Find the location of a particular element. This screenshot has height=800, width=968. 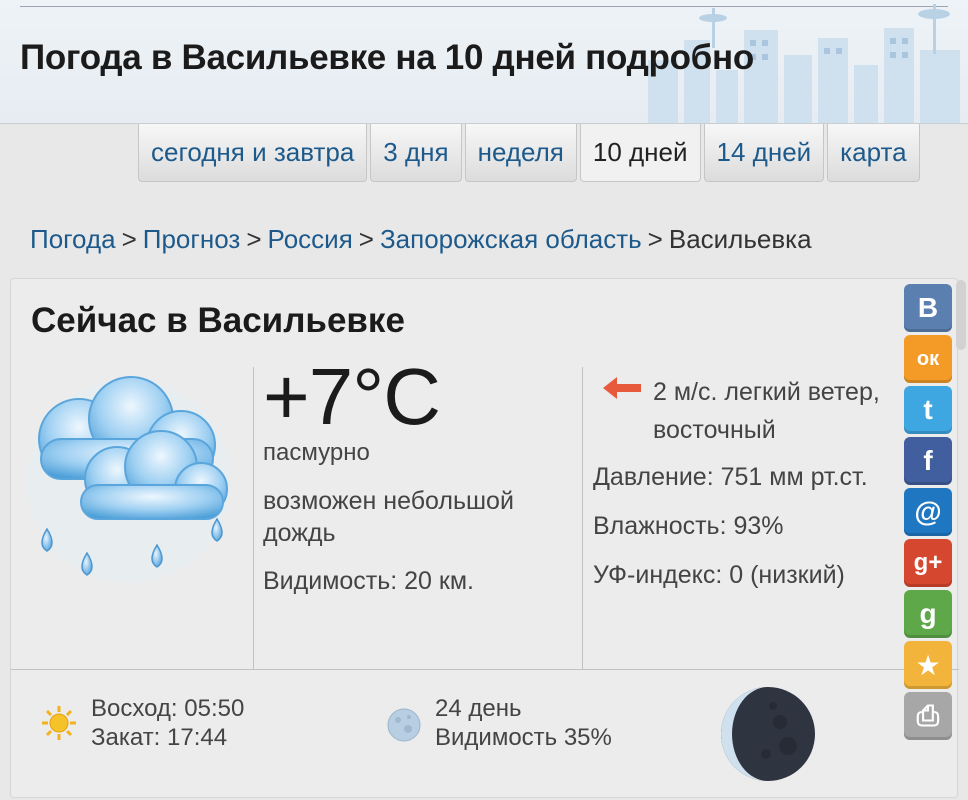

breadcrumb-current: Васильевка is located at coordinates (740, 239).